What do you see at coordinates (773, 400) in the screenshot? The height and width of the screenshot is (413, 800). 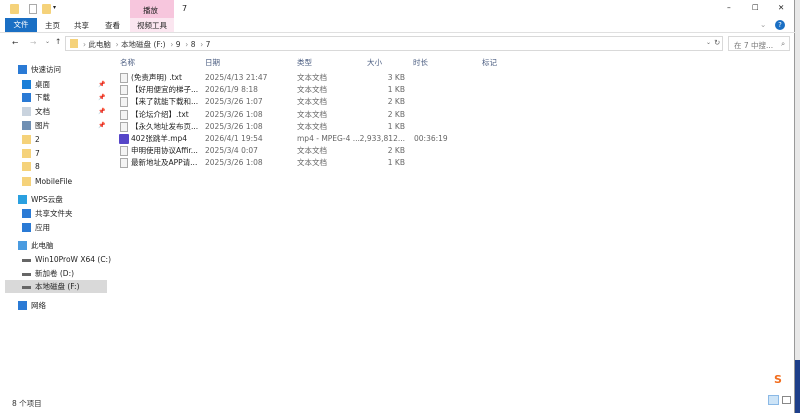 I see `details-view-button` at bounding box center [773, 400].